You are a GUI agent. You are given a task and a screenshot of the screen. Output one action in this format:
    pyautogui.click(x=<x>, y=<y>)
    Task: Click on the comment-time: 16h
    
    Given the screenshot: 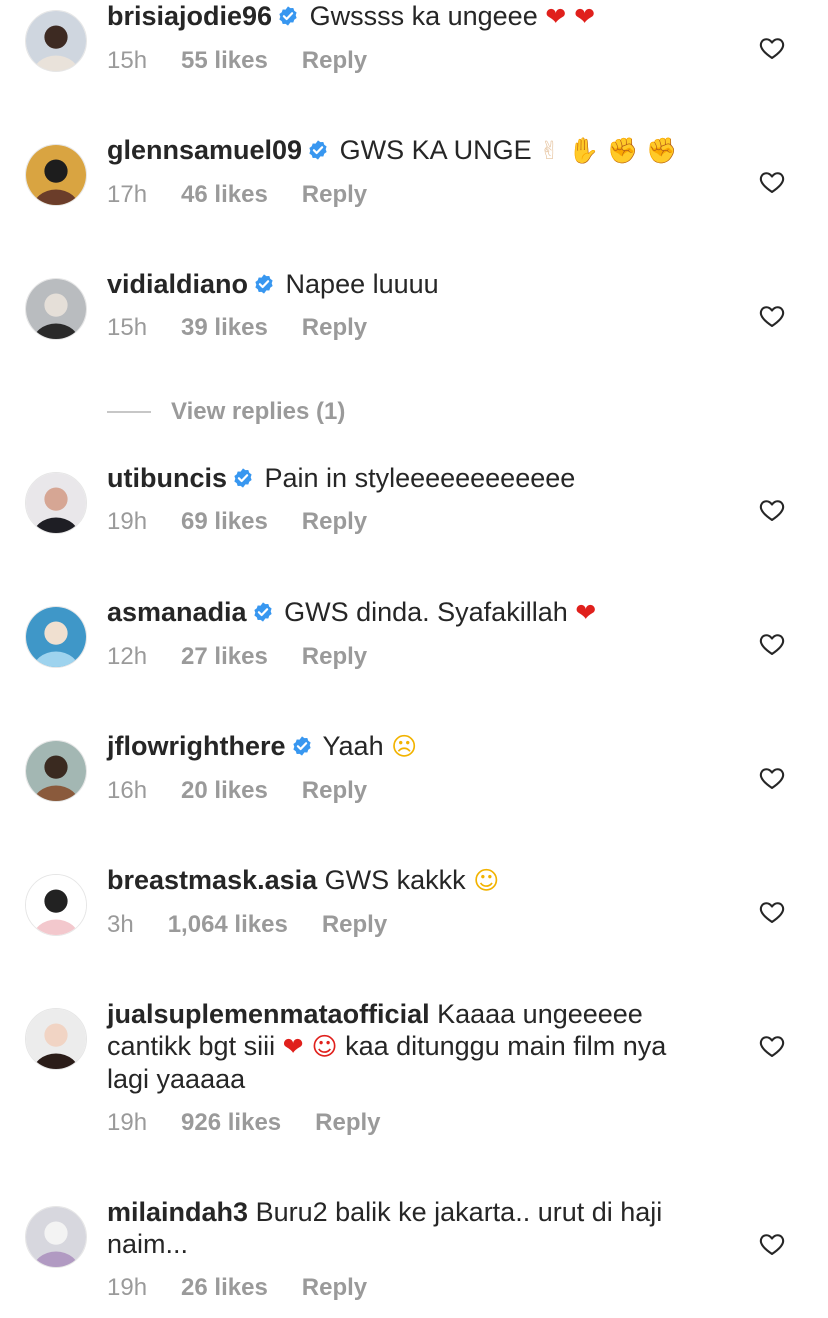 What is the action you would take?
    pyautogui.click(x=127, y=790)
    